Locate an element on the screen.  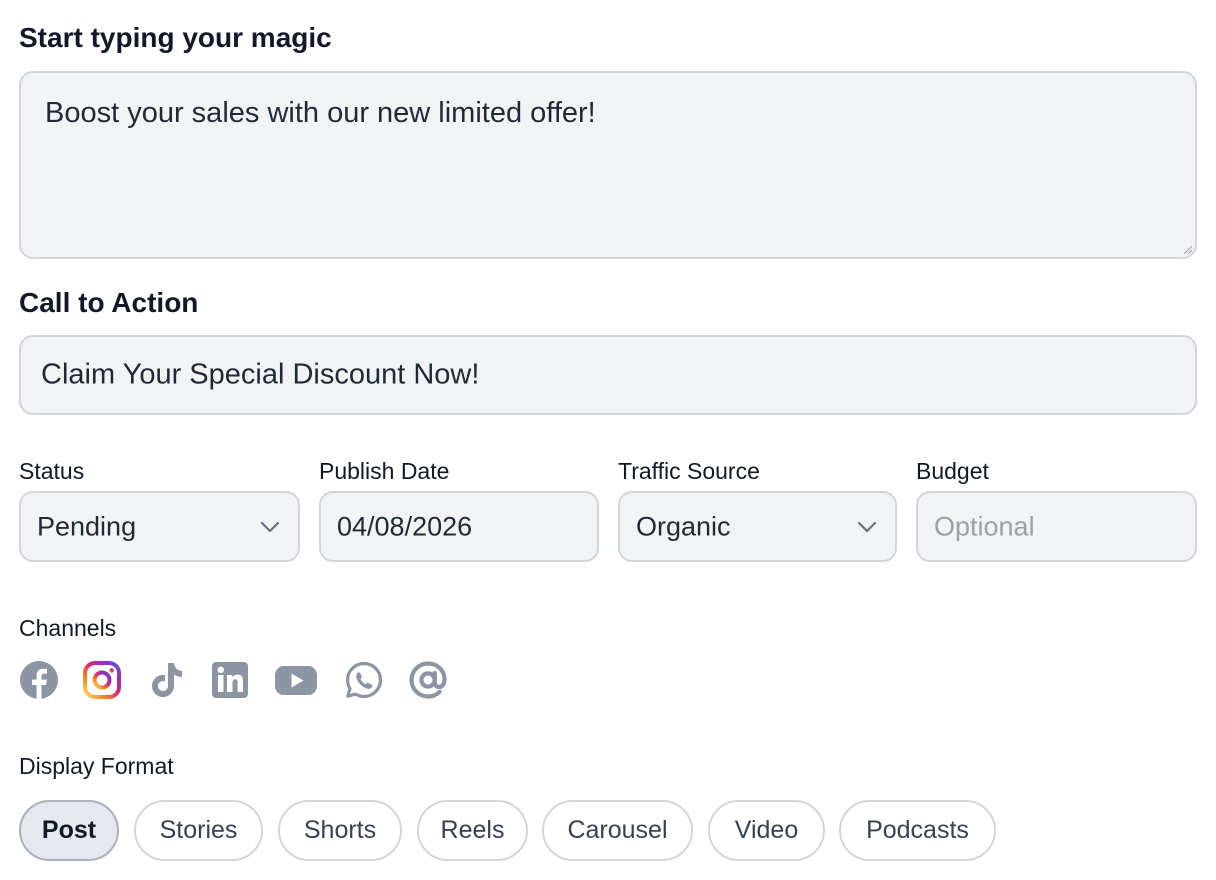
status-label: Status is located at coordinates (52, 471).